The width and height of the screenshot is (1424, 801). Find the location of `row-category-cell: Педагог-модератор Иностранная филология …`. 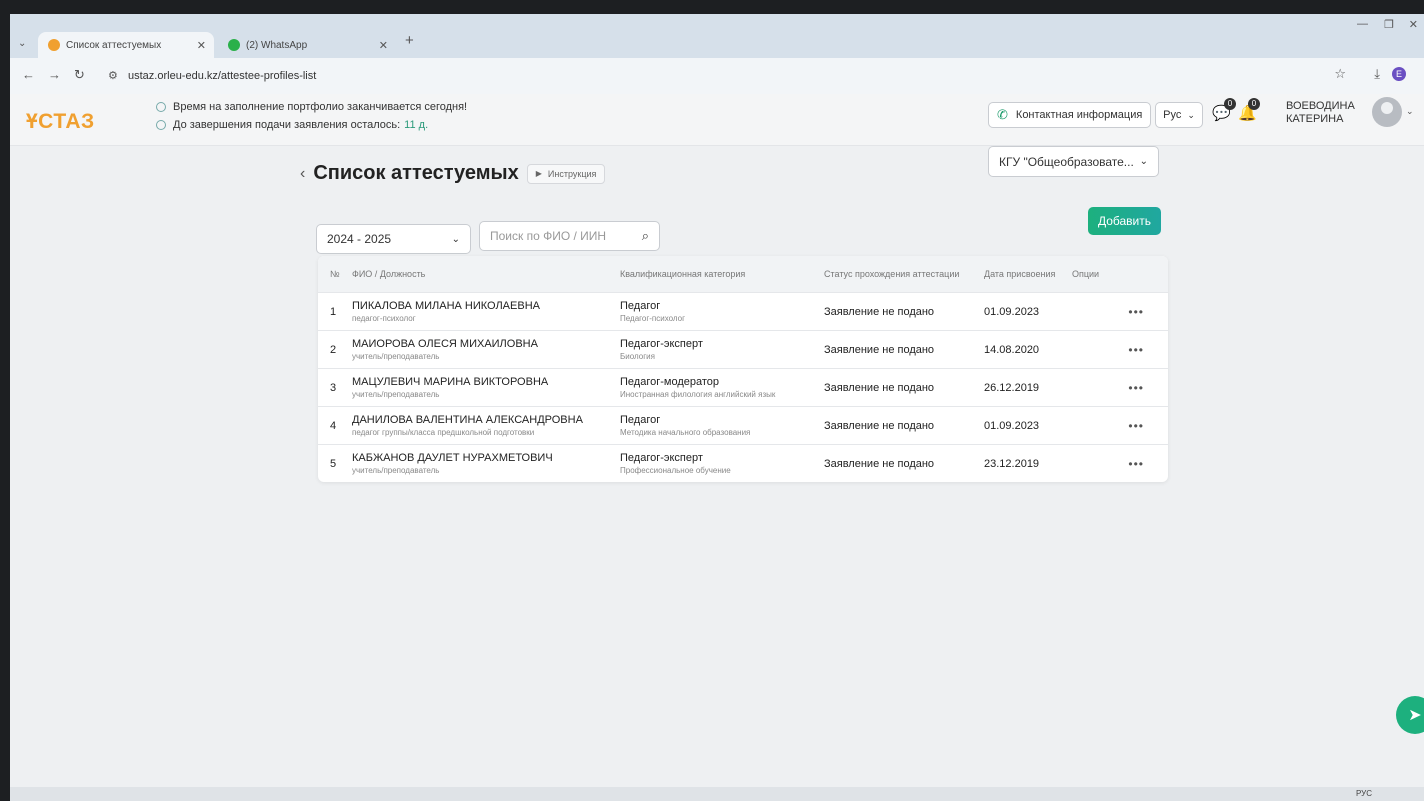

row-category-cell: Педагог-модератор Иностранная филология … is located at coordinates (722, 387).